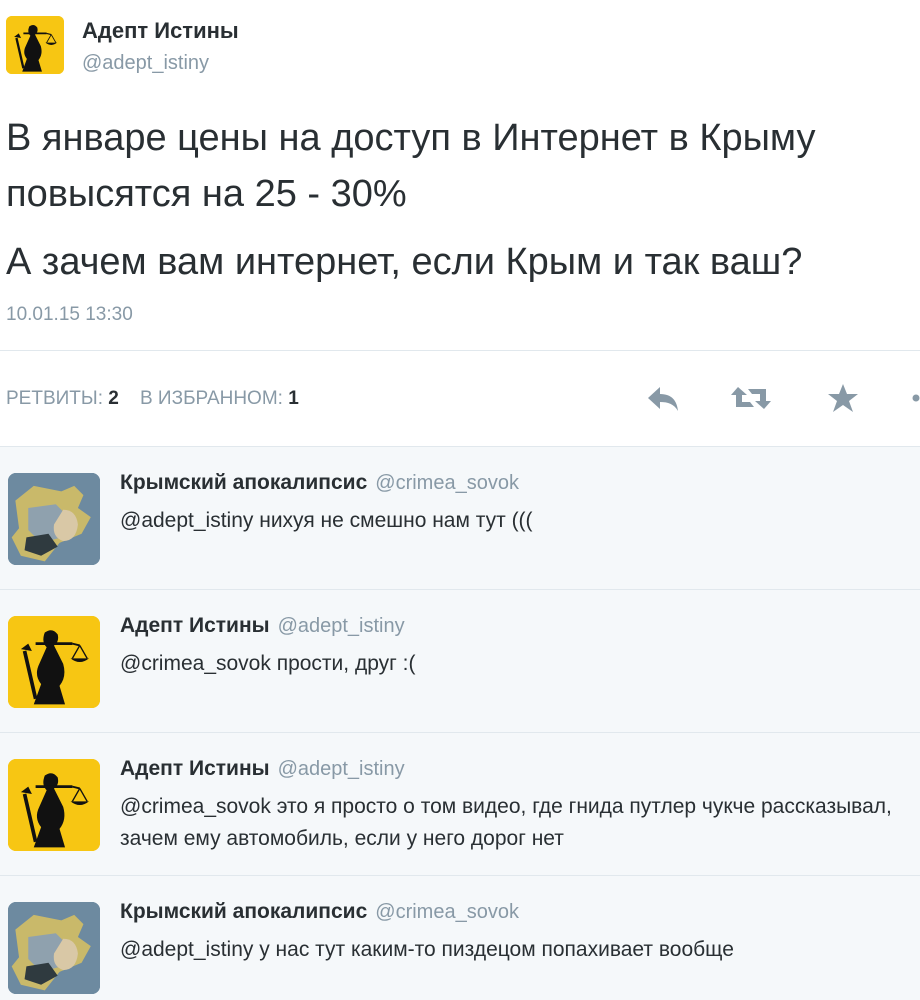 The height and width of the screenshot is (1000, 920). I want to click on favorites-label: В ИЗБРАННОМ:, so click(211, 398).